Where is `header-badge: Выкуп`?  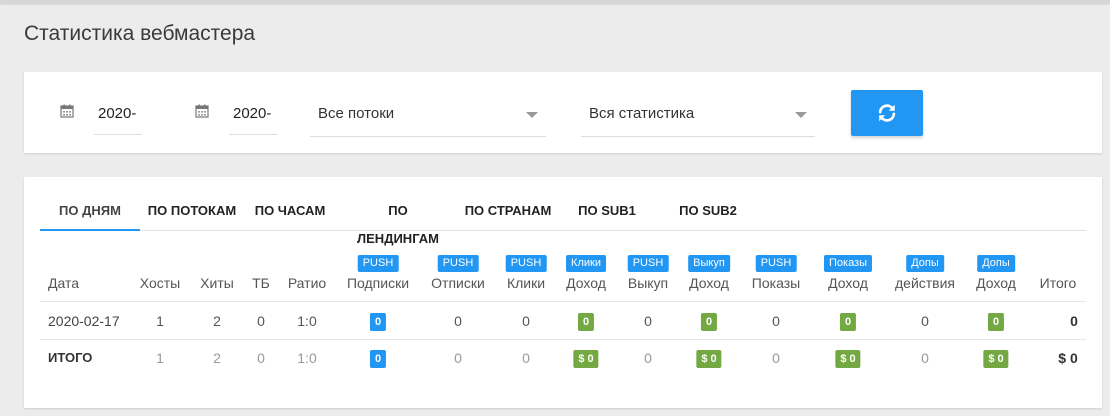
header-badge: Выкуп is located at coordinates (709, 263).